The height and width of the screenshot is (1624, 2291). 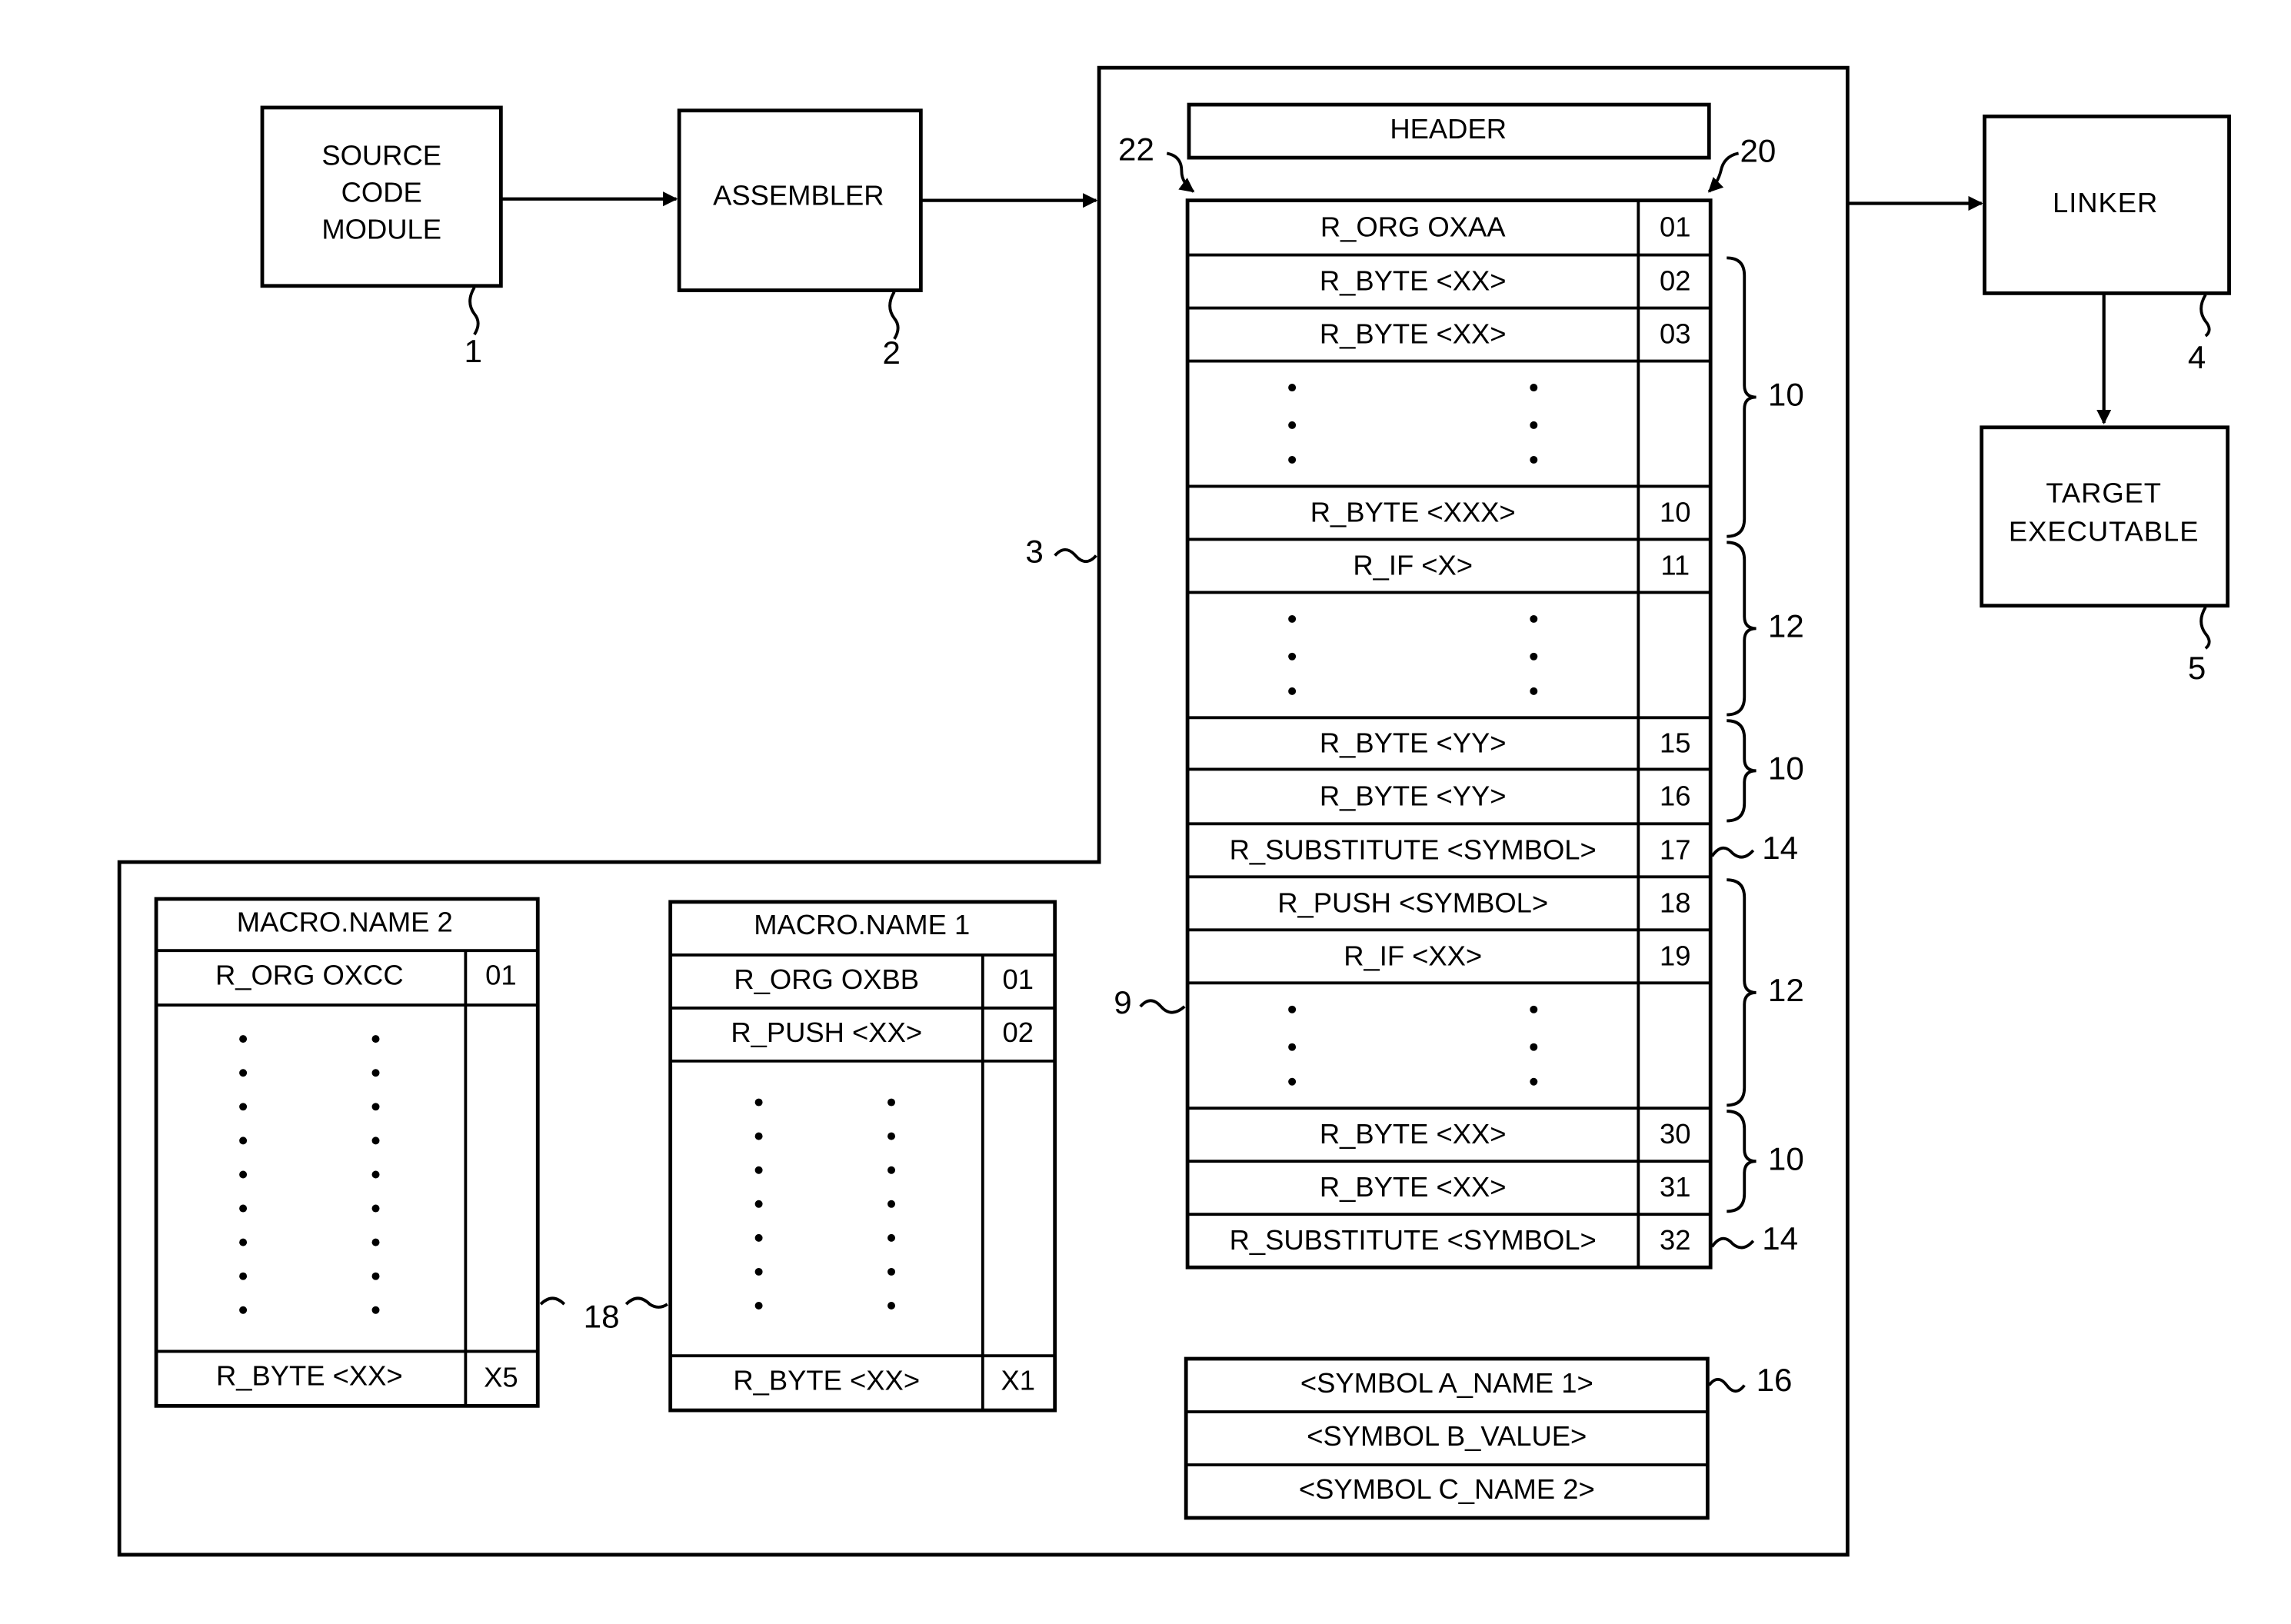 I want to click on macro1-second-num: 02, so click(x=1018, y=1032).